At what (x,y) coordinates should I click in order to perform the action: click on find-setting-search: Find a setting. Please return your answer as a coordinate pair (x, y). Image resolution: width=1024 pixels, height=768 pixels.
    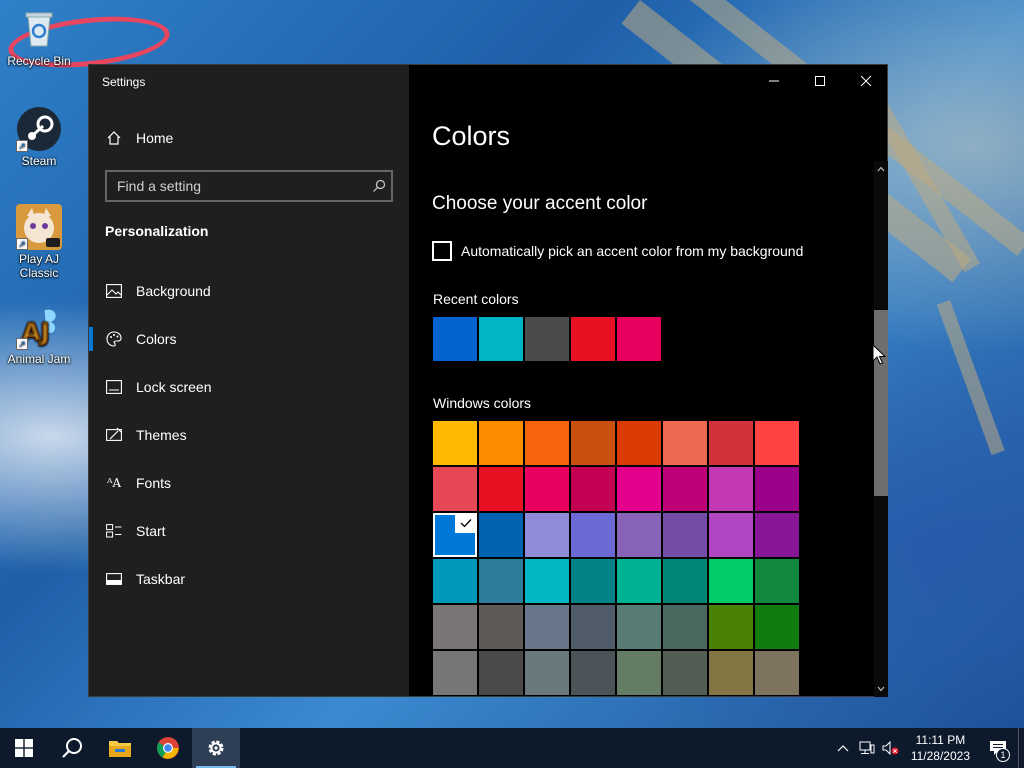
    Looking at the image, I should click on (249, 186).